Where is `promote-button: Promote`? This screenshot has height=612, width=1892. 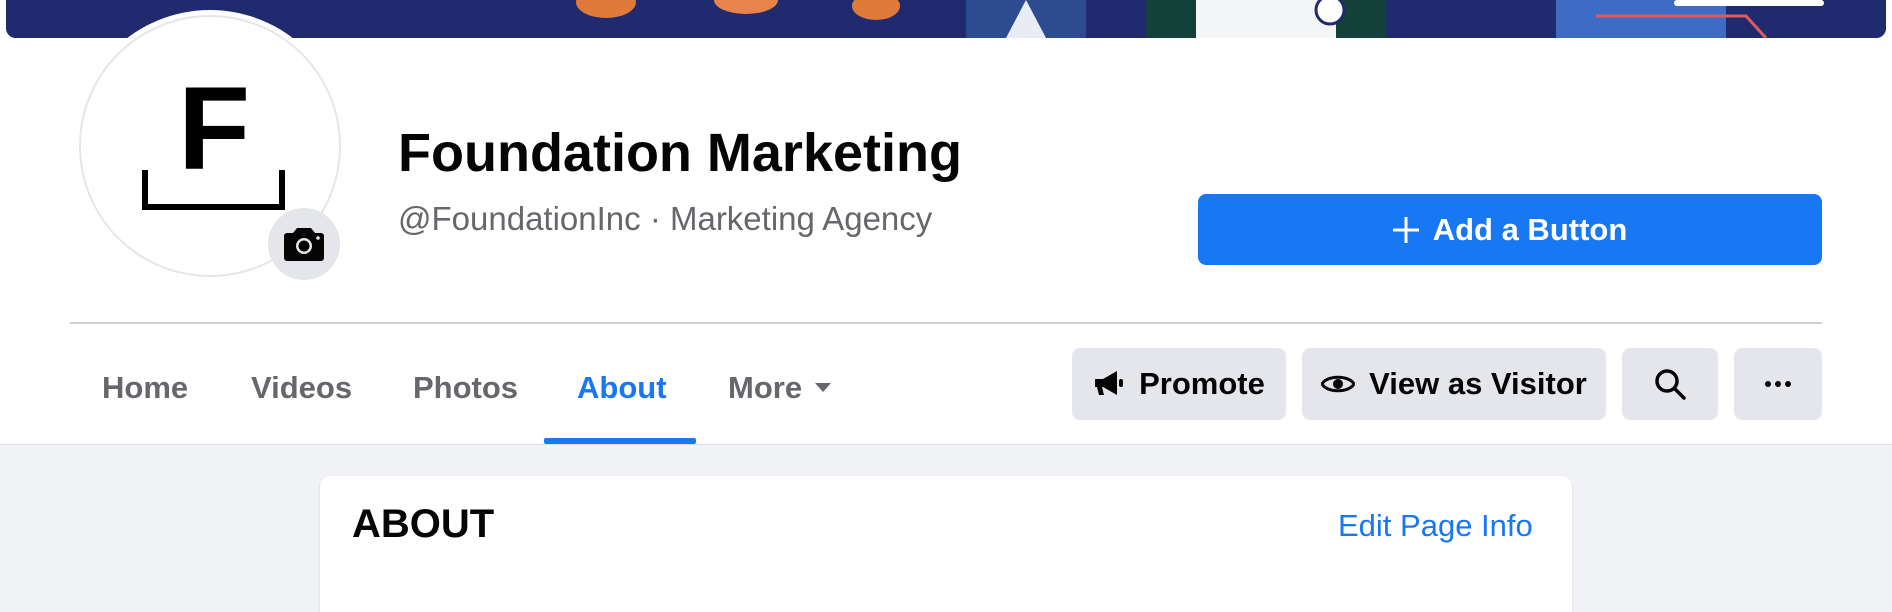
promote-button: Promote is located at coordinates (1179, 384).